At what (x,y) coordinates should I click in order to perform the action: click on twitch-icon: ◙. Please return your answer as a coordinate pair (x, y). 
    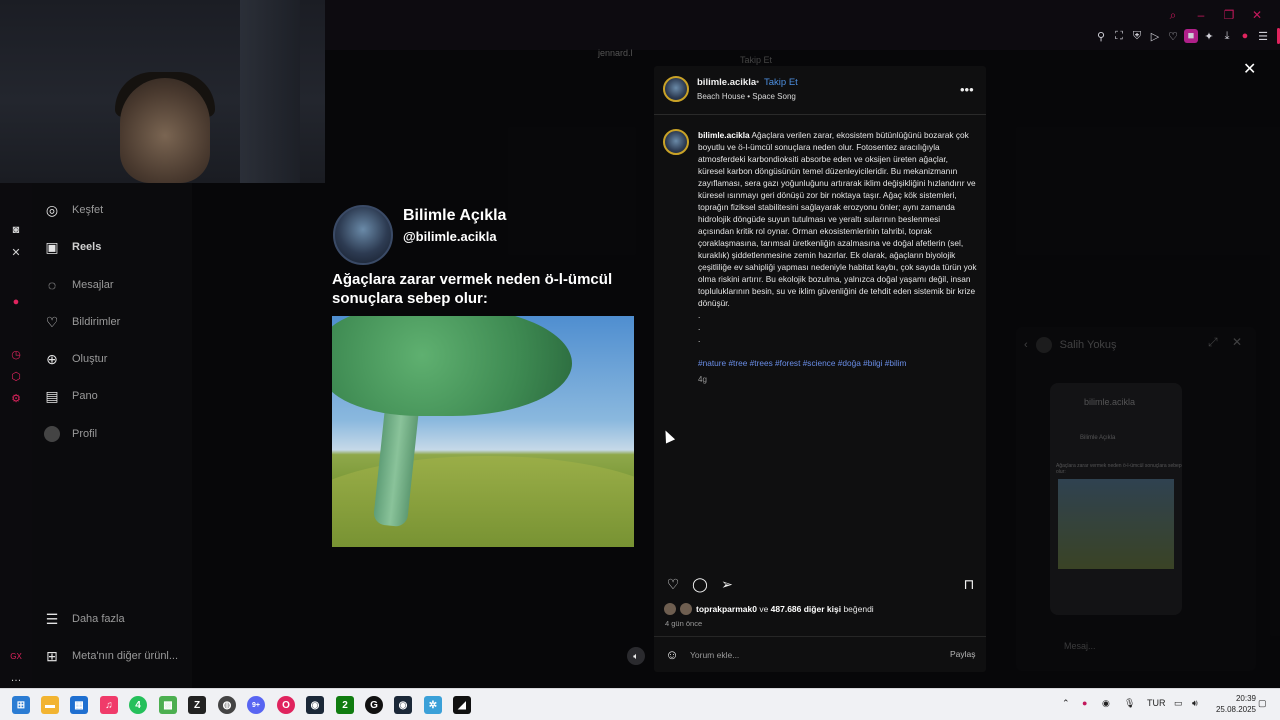
    Looking at the image, I should click on (16, 230).